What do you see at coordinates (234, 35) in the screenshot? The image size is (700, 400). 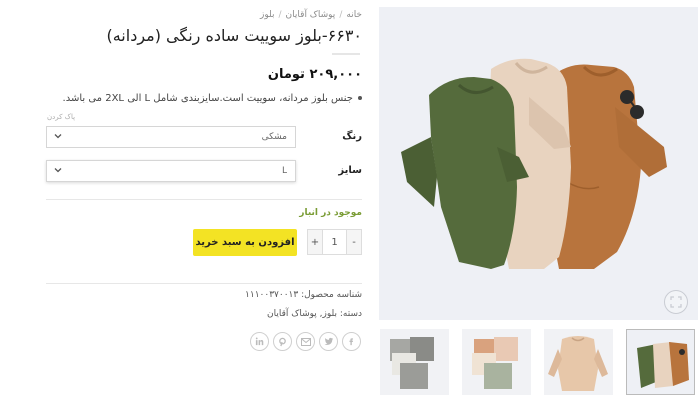 I see `product-title: ۶۶۳۰-بلوز سوییت ساده رنگی (مردانه)` at bounding box center [234, 35].